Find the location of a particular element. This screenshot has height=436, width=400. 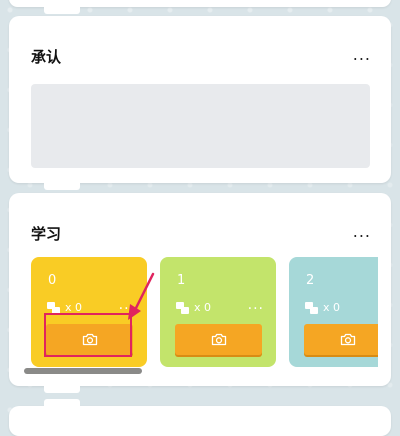

pointer-arrow is located at coordinates (141, 296).